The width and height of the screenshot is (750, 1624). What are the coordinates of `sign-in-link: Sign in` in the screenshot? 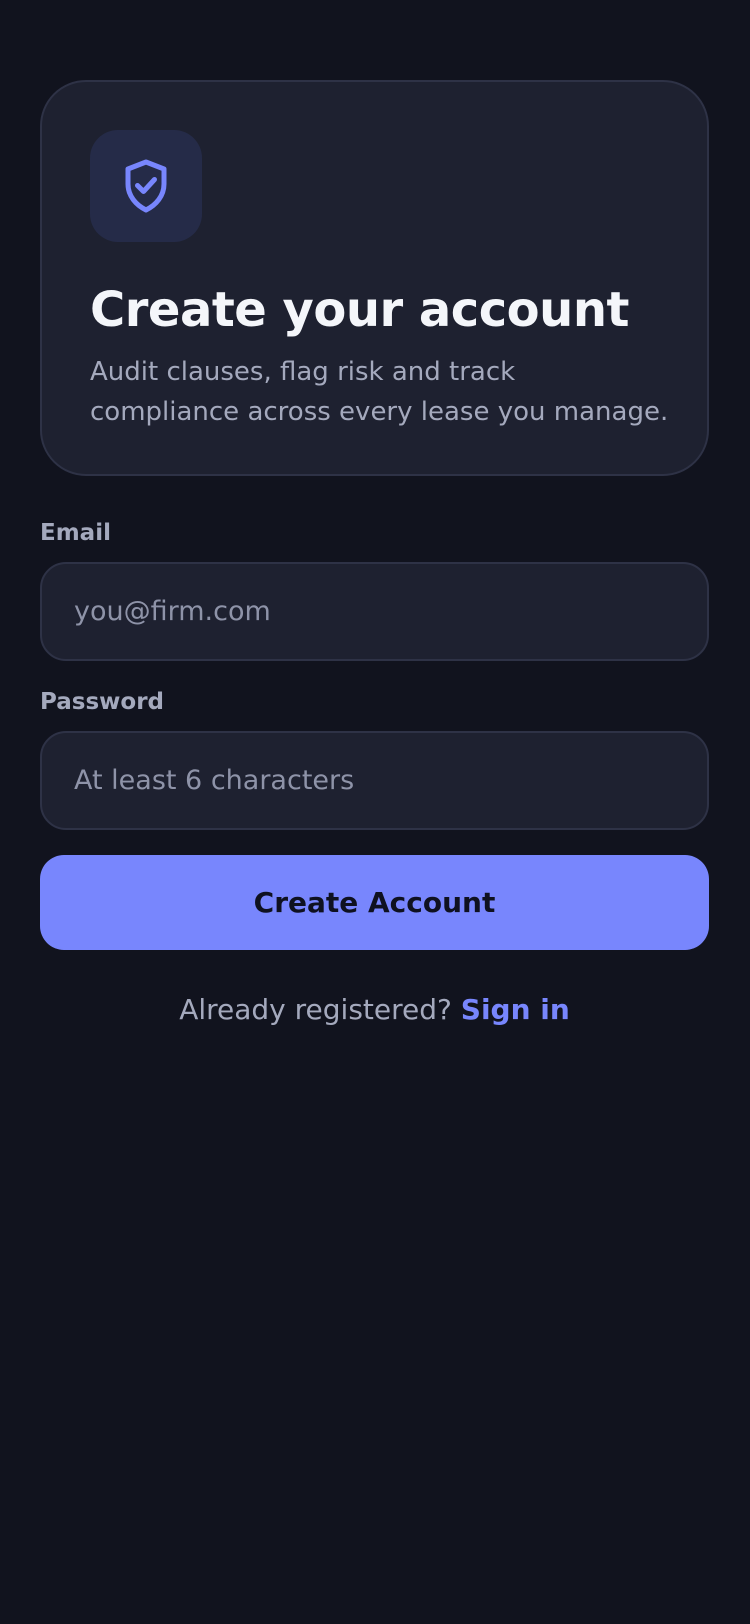 It's located at (515, 1009).